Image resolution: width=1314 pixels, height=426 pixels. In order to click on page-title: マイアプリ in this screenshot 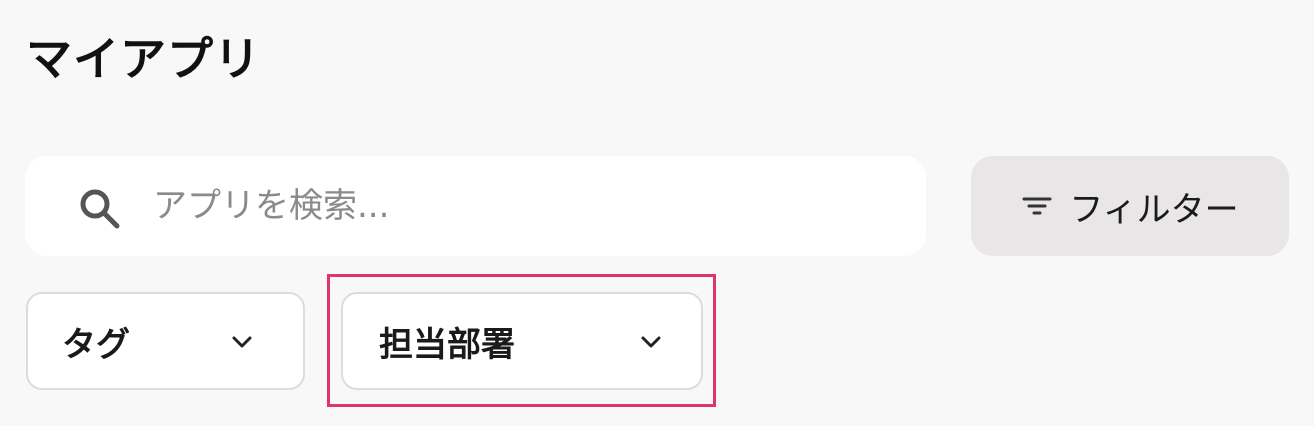, I will do `click(143, 59)`.